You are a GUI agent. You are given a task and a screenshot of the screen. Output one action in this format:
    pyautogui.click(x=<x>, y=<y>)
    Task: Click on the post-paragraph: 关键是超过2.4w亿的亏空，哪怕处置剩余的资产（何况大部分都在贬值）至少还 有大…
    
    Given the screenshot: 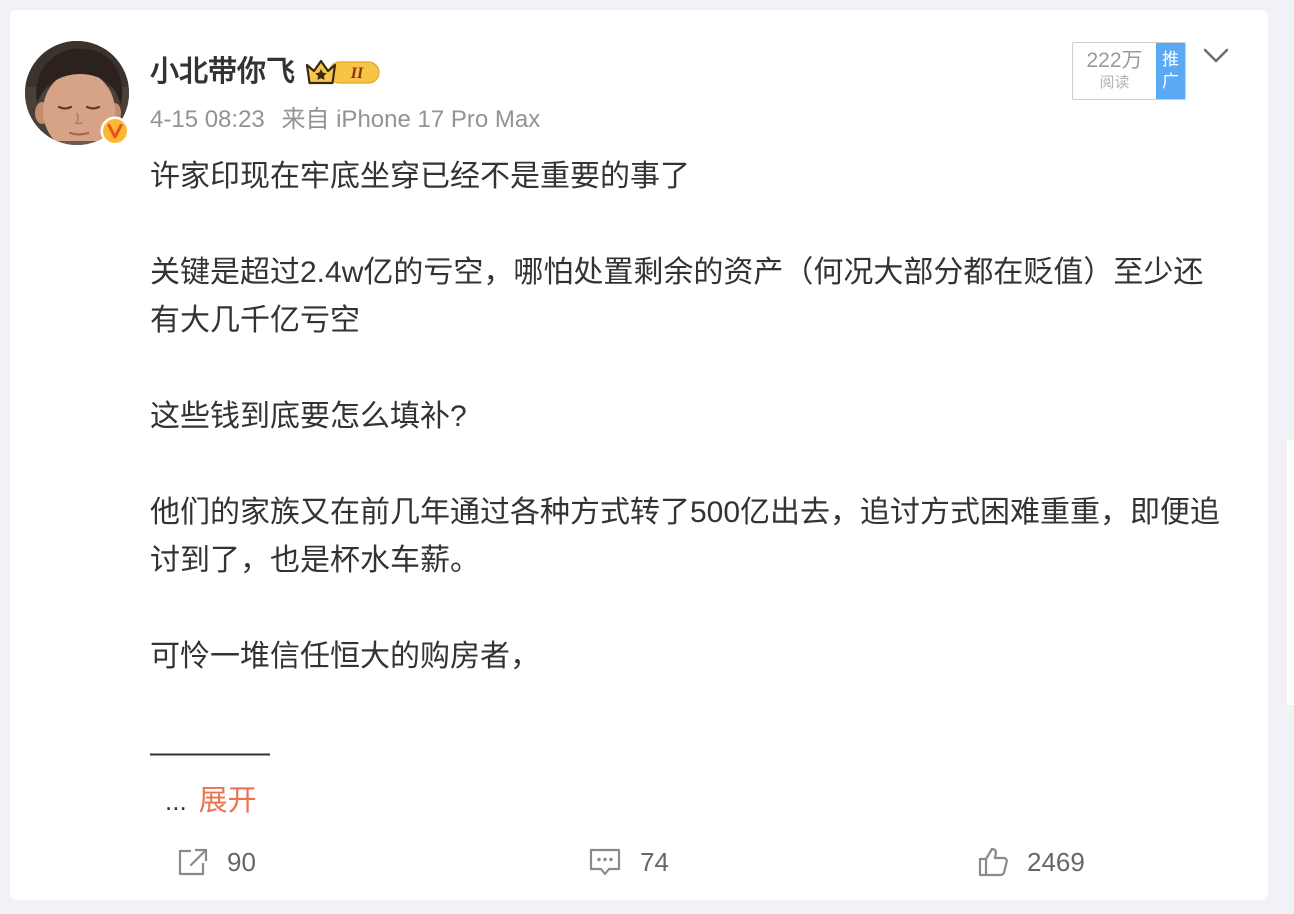 What is the action you would take?
    pyautogui.click(x=700, y=297)
    